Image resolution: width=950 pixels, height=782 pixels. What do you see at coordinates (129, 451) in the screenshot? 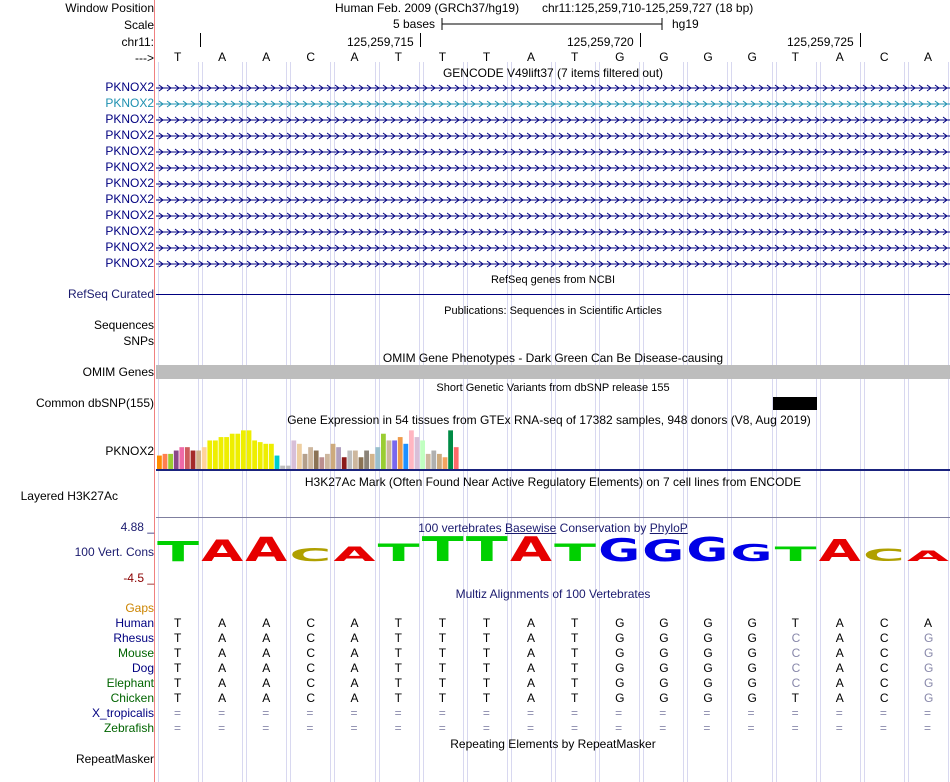
I see `gtex-label: PKNOX2` at bounding box center [129, 451].